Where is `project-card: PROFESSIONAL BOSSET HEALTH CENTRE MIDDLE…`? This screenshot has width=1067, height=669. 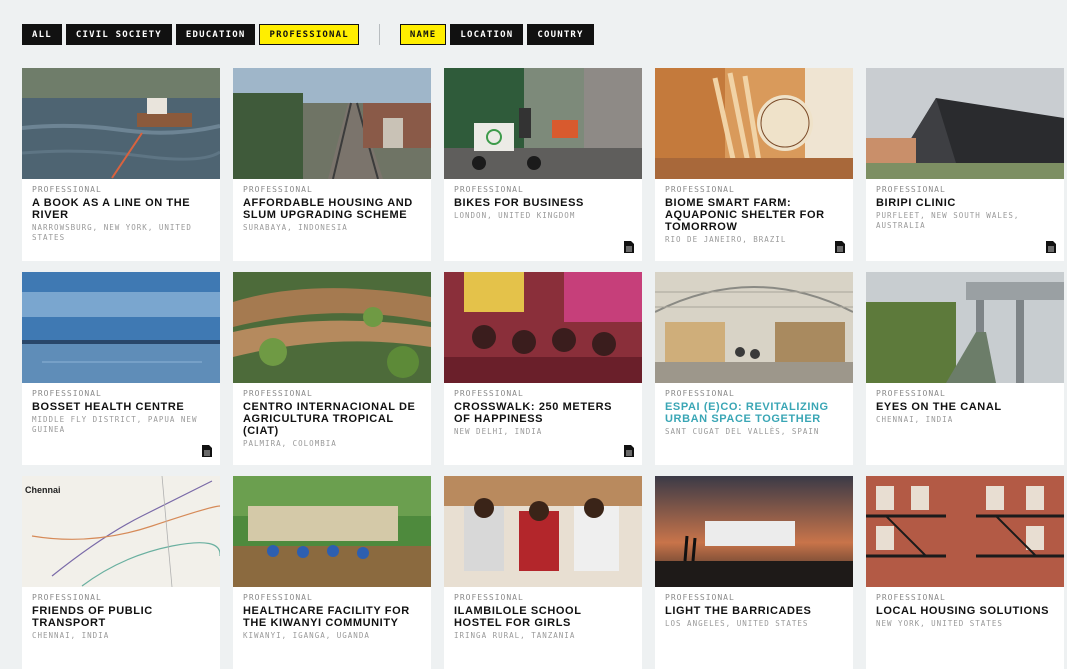 project-card: PROFESSIONAL BOSSET HEALTH CENTRE MIDDLE… is located at coordinates (121, 368).